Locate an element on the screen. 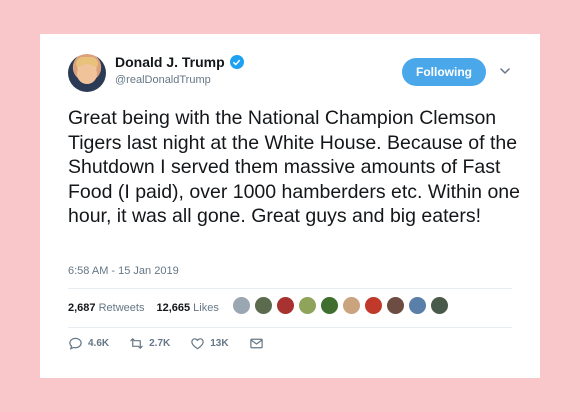  likes-label: Likes is located at coordinates (206, 308).